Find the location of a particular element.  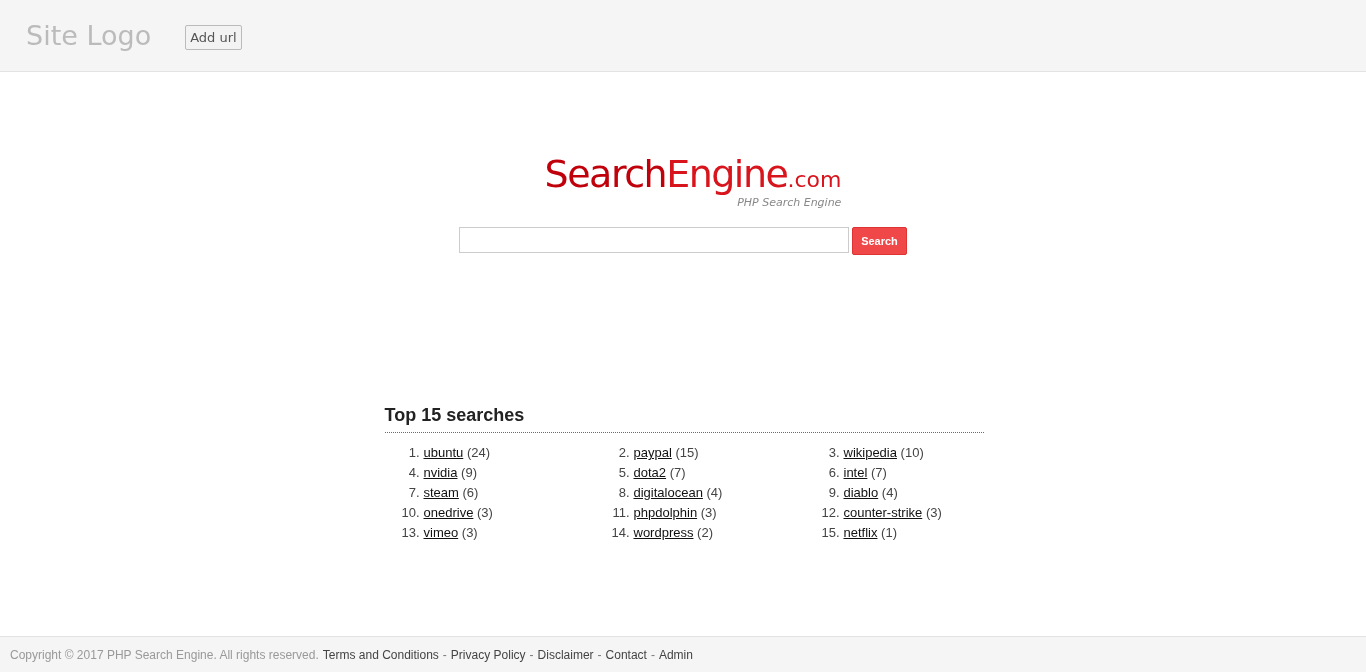

search-term-link: intel is located at coordinates (855, 473).